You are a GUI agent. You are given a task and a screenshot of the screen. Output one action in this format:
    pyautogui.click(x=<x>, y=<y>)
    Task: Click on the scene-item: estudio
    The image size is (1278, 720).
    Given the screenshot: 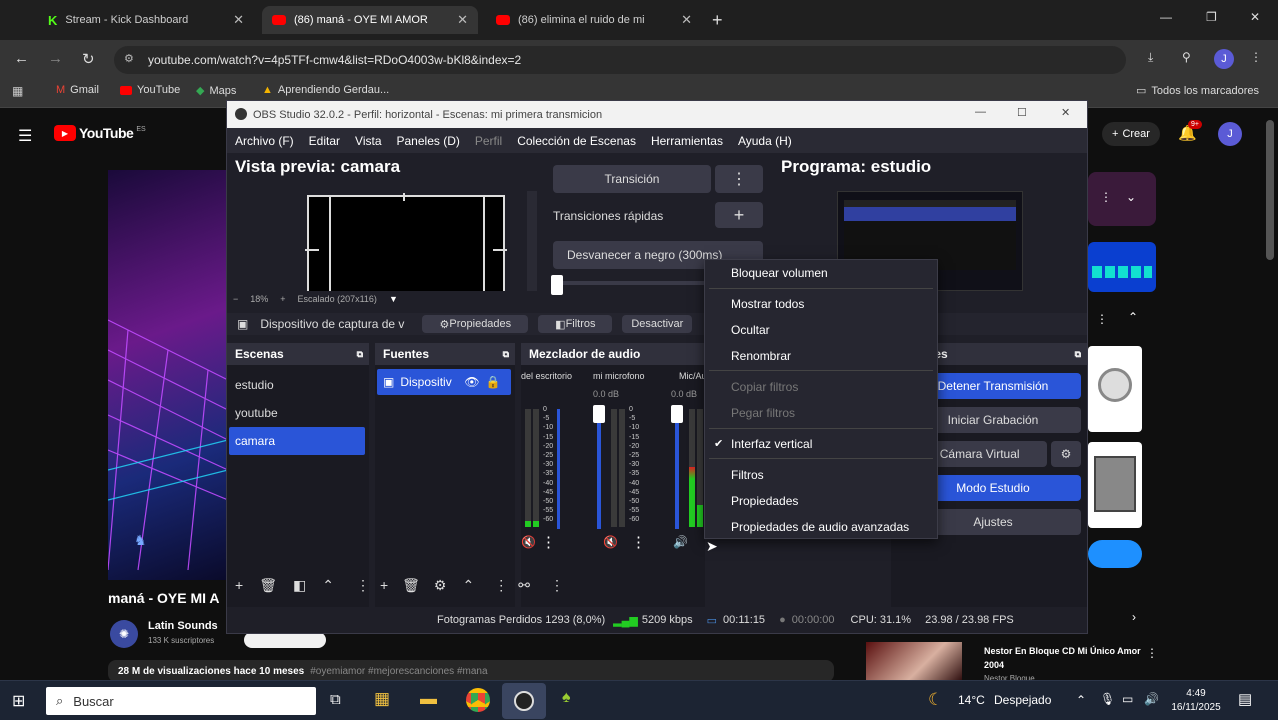 What is the action you would take?
    pyautogui.click(x=298, y=385)
    